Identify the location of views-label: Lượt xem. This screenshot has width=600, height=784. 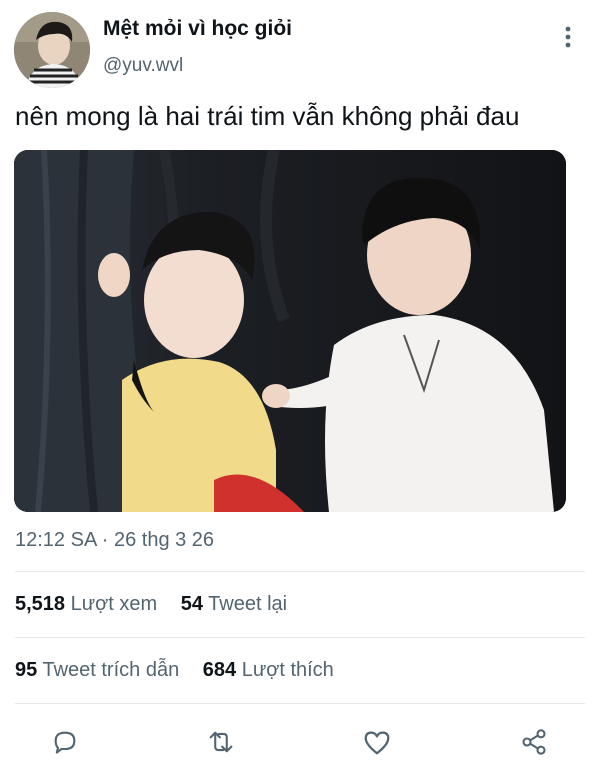
(114, 604).